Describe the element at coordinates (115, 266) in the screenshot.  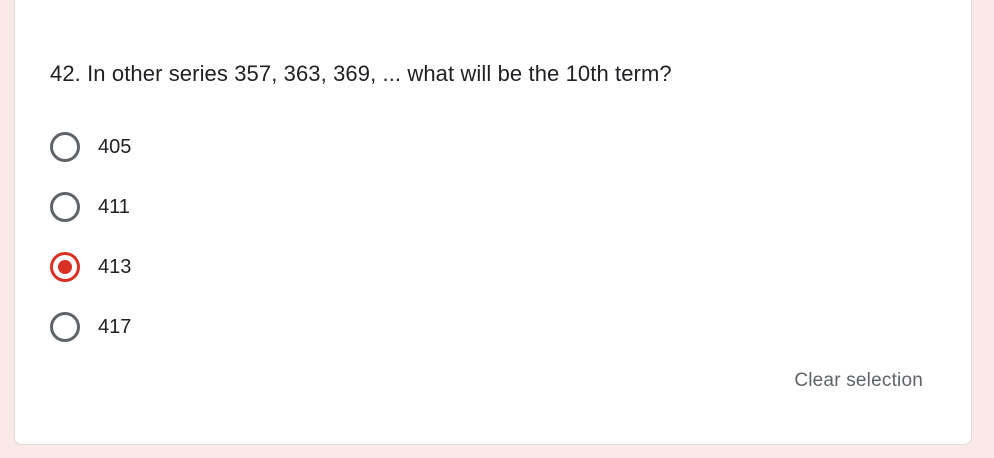
I see `option-label: 413` at that location.